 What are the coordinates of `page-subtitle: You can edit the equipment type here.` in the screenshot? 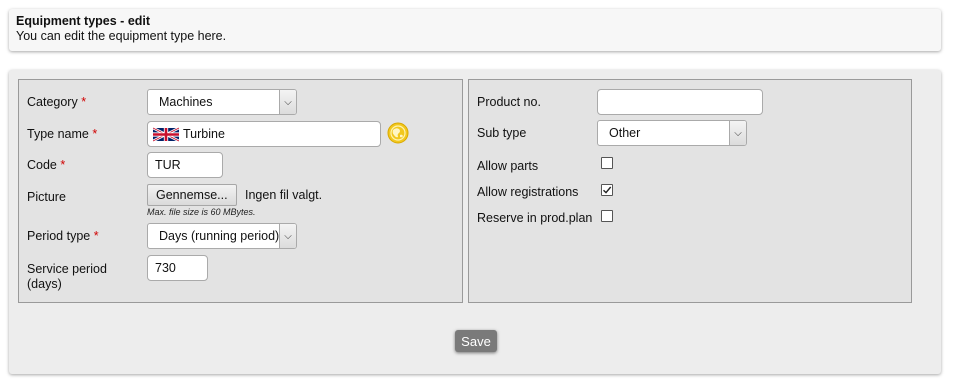 It's located at (121, 36).